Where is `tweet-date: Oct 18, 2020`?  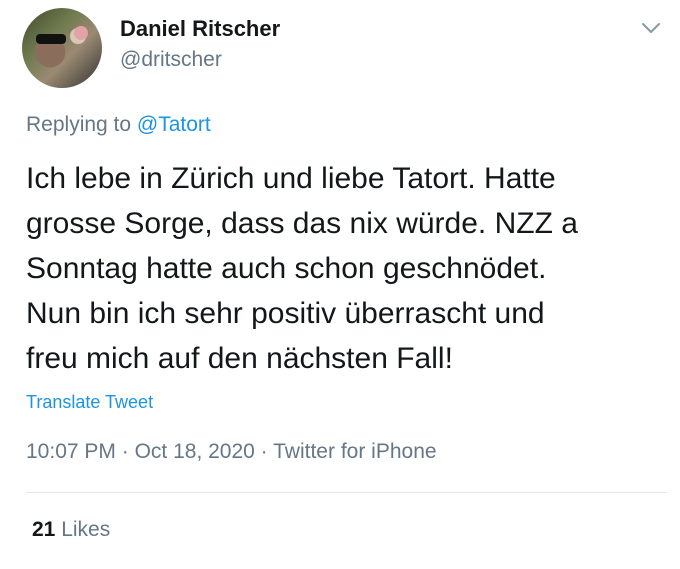 tweet-date: Oct 18, 2020 is located at coordinates (195, 451).